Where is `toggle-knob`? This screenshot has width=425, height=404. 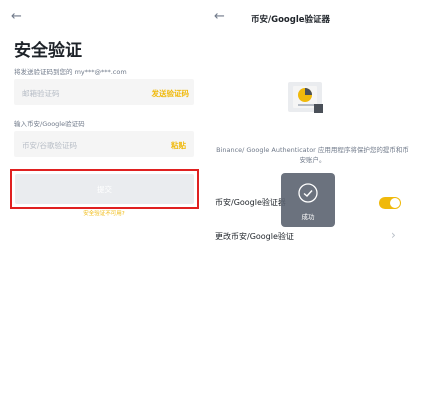
toggle-knob is located at coordinates (395, 203).